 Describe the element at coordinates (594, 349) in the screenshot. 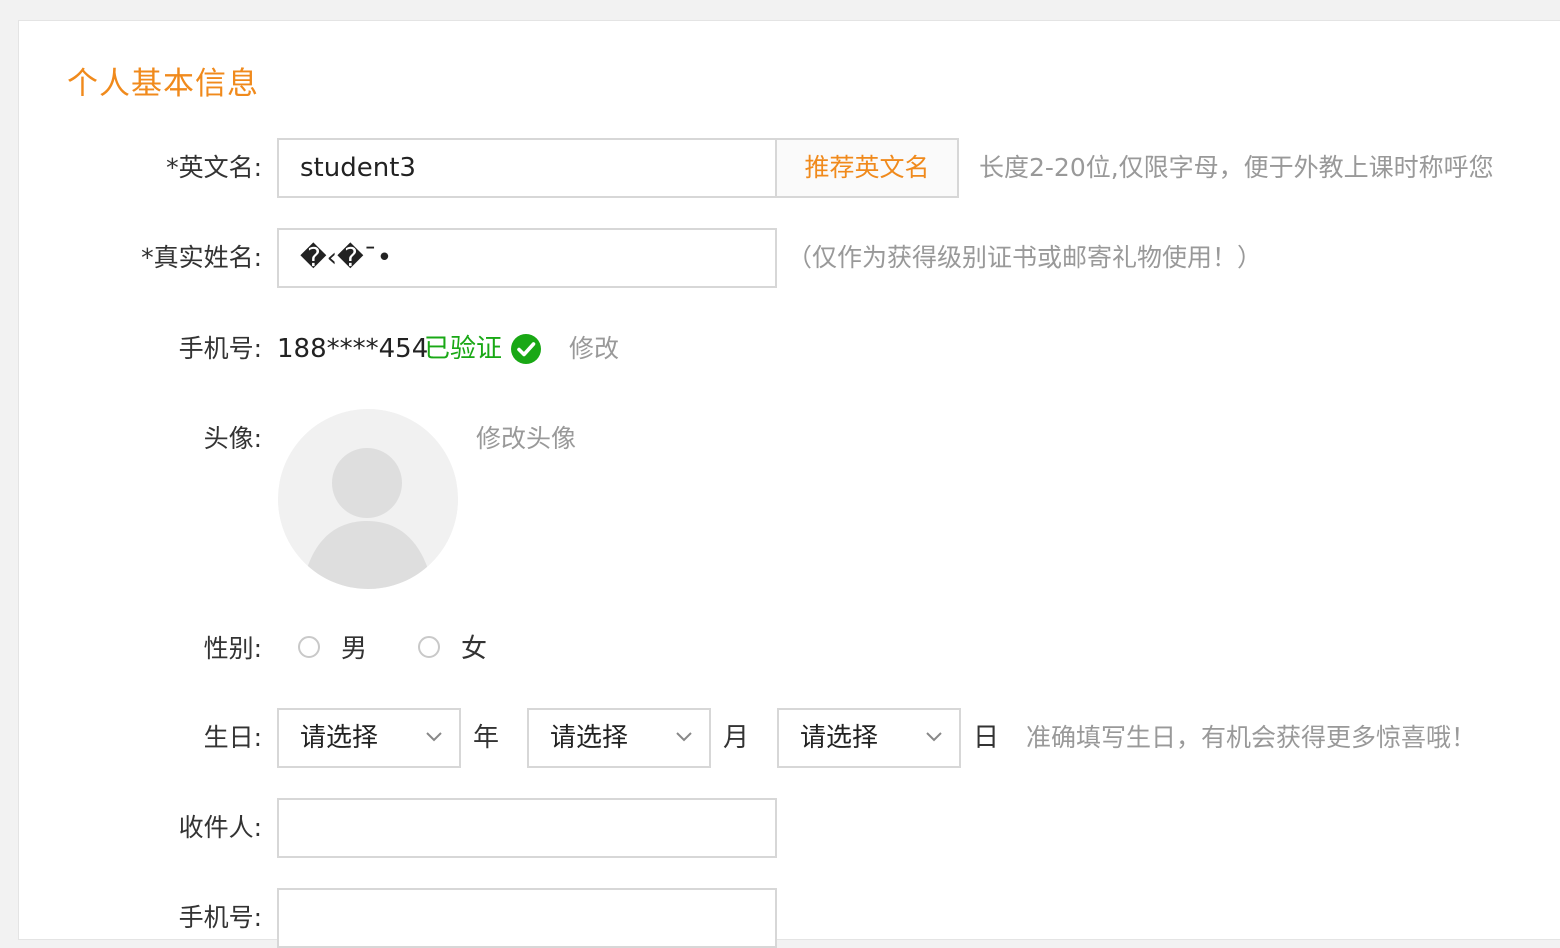

I see `phone-edit-link: 修改` at that location.